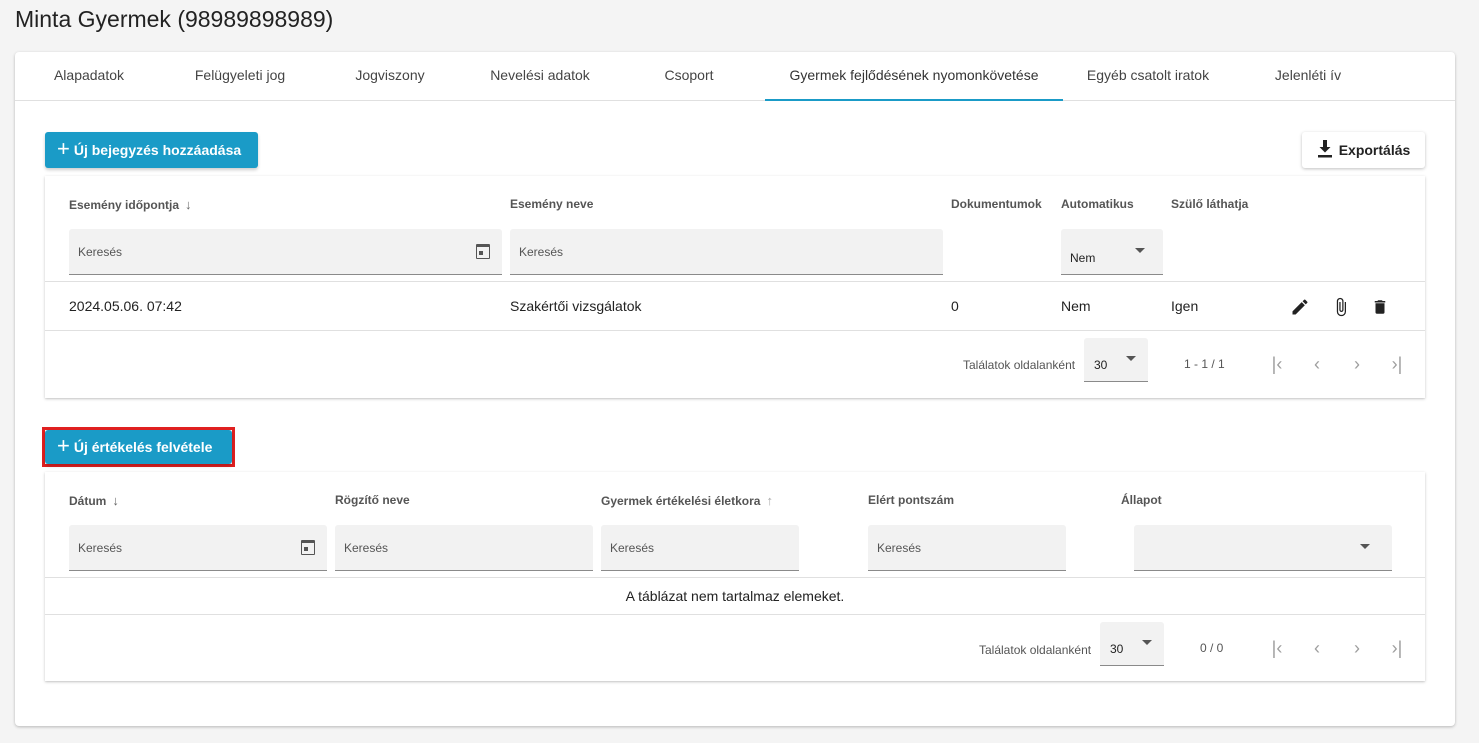  I want to click on column-header-automatic: Automatikus, so click(1097, 204).